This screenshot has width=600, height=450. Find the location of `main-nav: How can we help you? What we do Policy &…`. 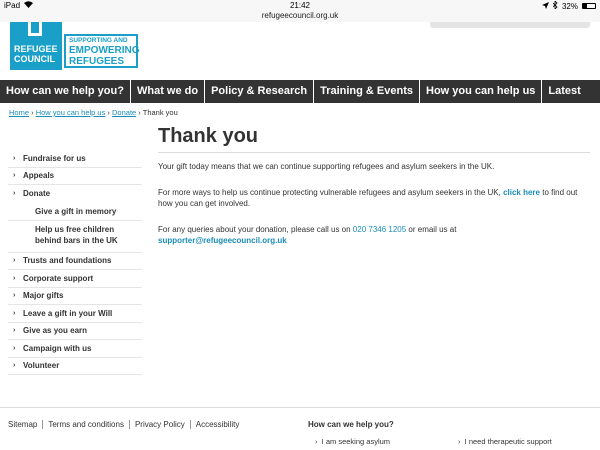

main-nav: How can we help you? What we do Policy &… is located at coordinates (300, 91).